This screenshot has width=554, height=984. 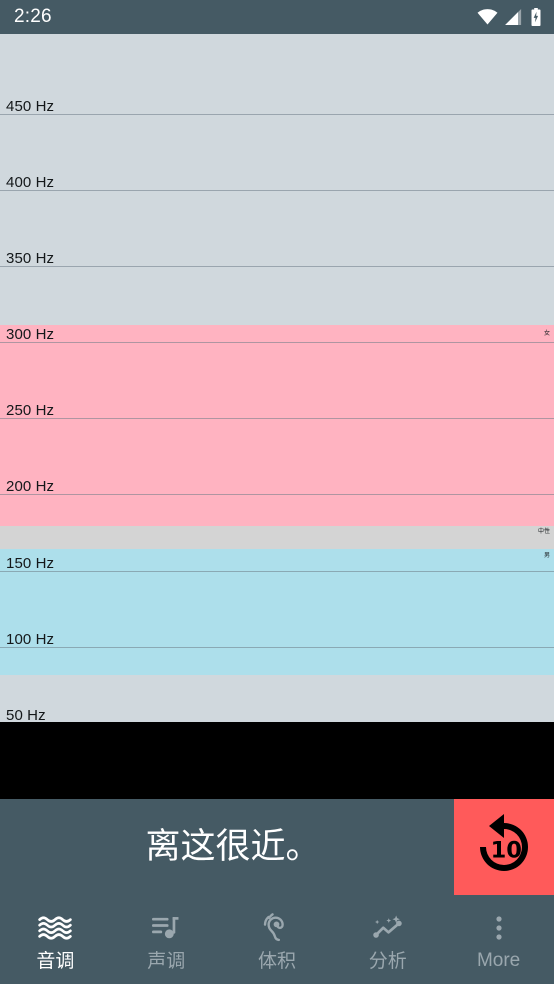 I want to click on message-bar: 离这很近。 10, so click(x=277, y=847).